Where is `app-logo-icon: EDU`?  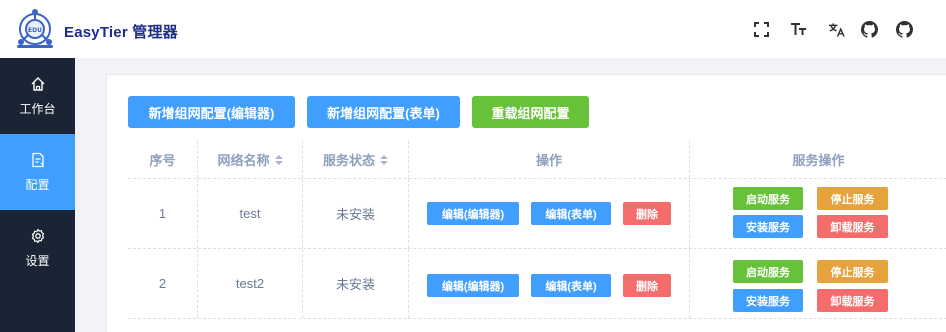
app-logo-icon: EDU is located at coordinates (35, 28).